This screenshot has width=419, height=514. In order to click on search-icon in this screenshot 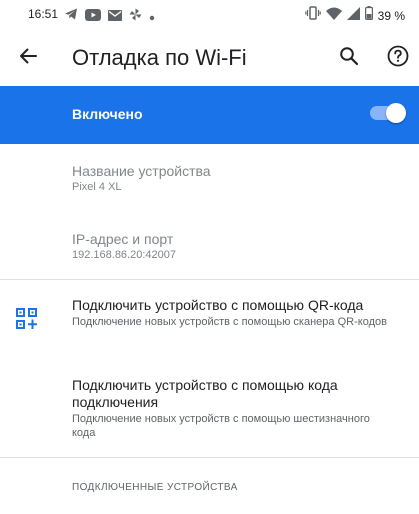, I will do `click(349, 58)`.